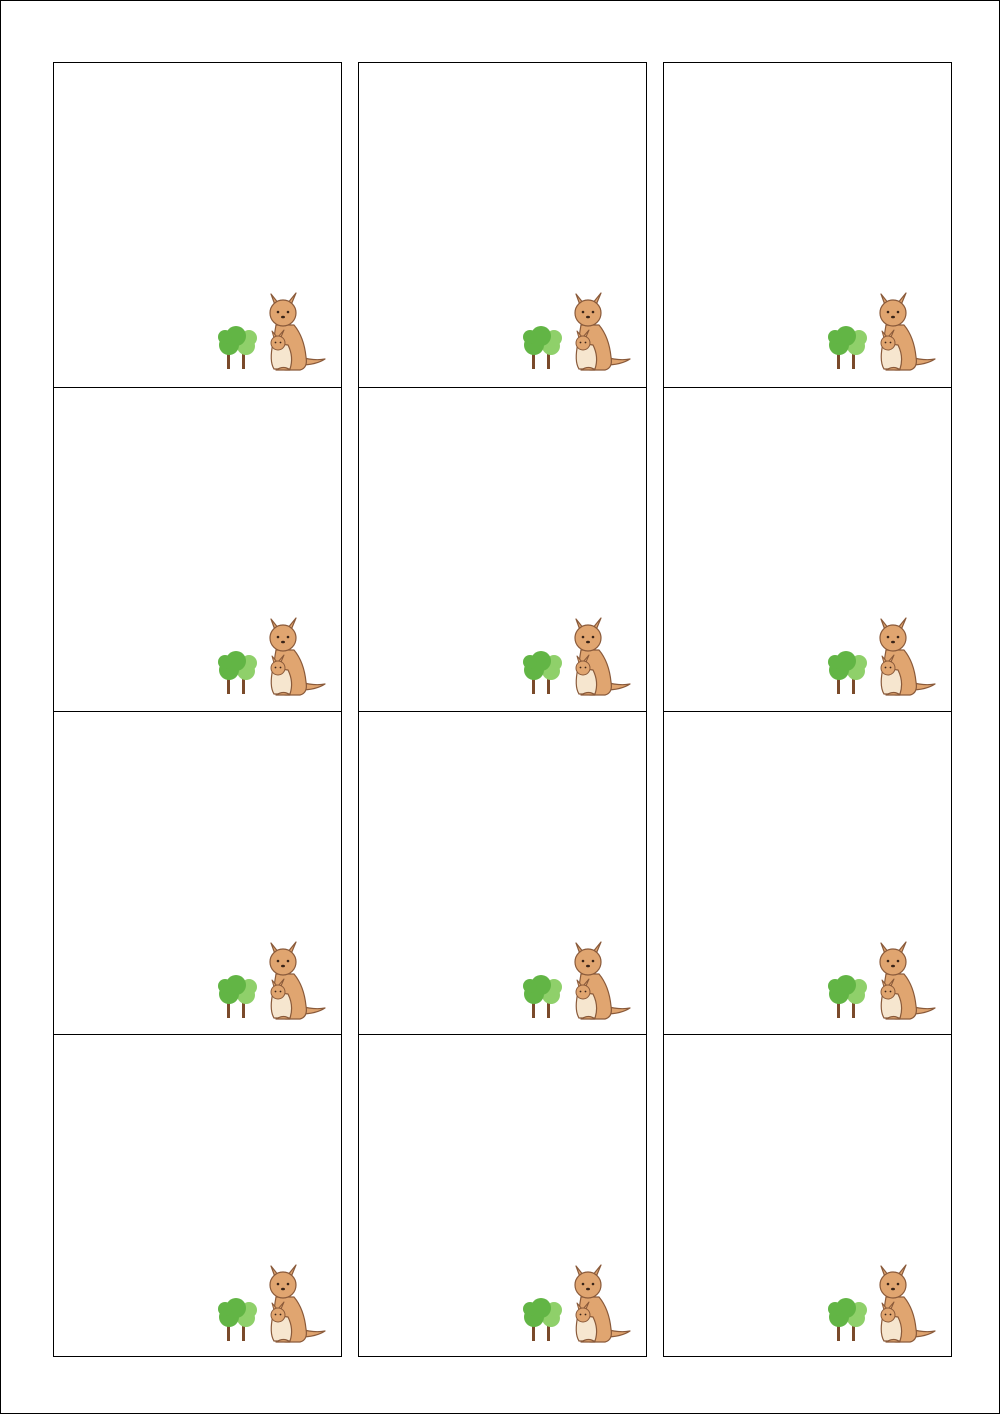  Describe the element at coordinates (807, 548) in the screenshot. I see `card-r2-c3` at that location.